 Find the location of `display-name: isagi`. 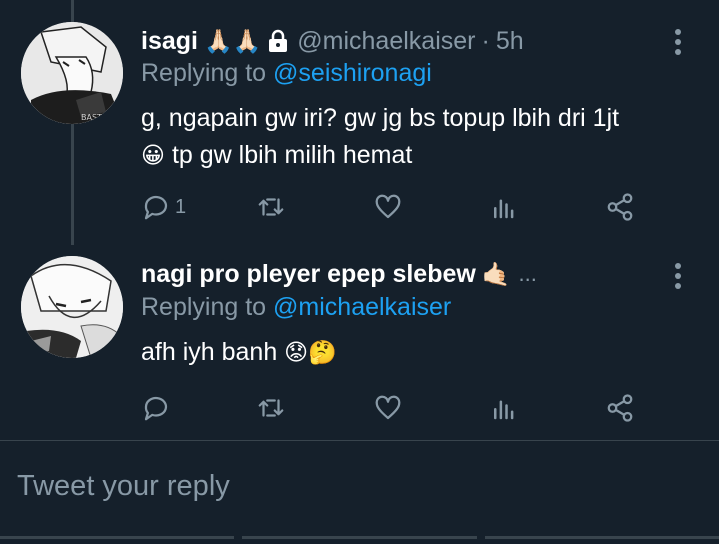

display-name: isagi is located at coordinates (169, 41).